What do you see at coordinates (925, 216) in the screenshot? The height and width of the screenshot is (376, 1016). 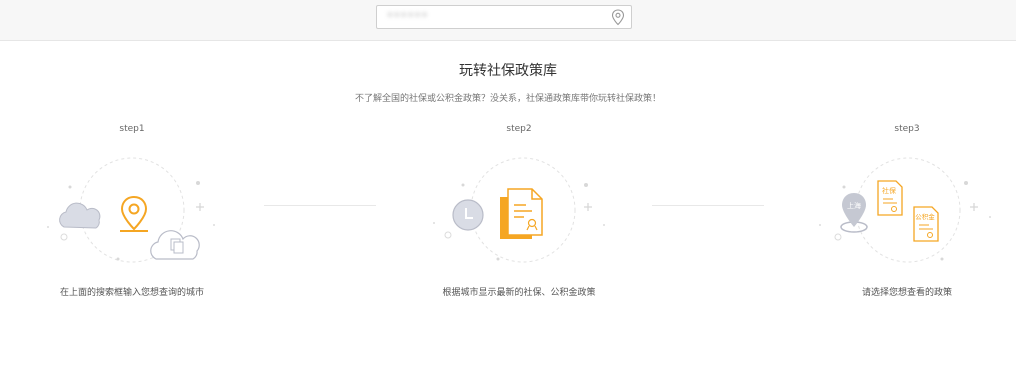 I see `doc-label-fund: 公积金` at bounding box center [925, 216].